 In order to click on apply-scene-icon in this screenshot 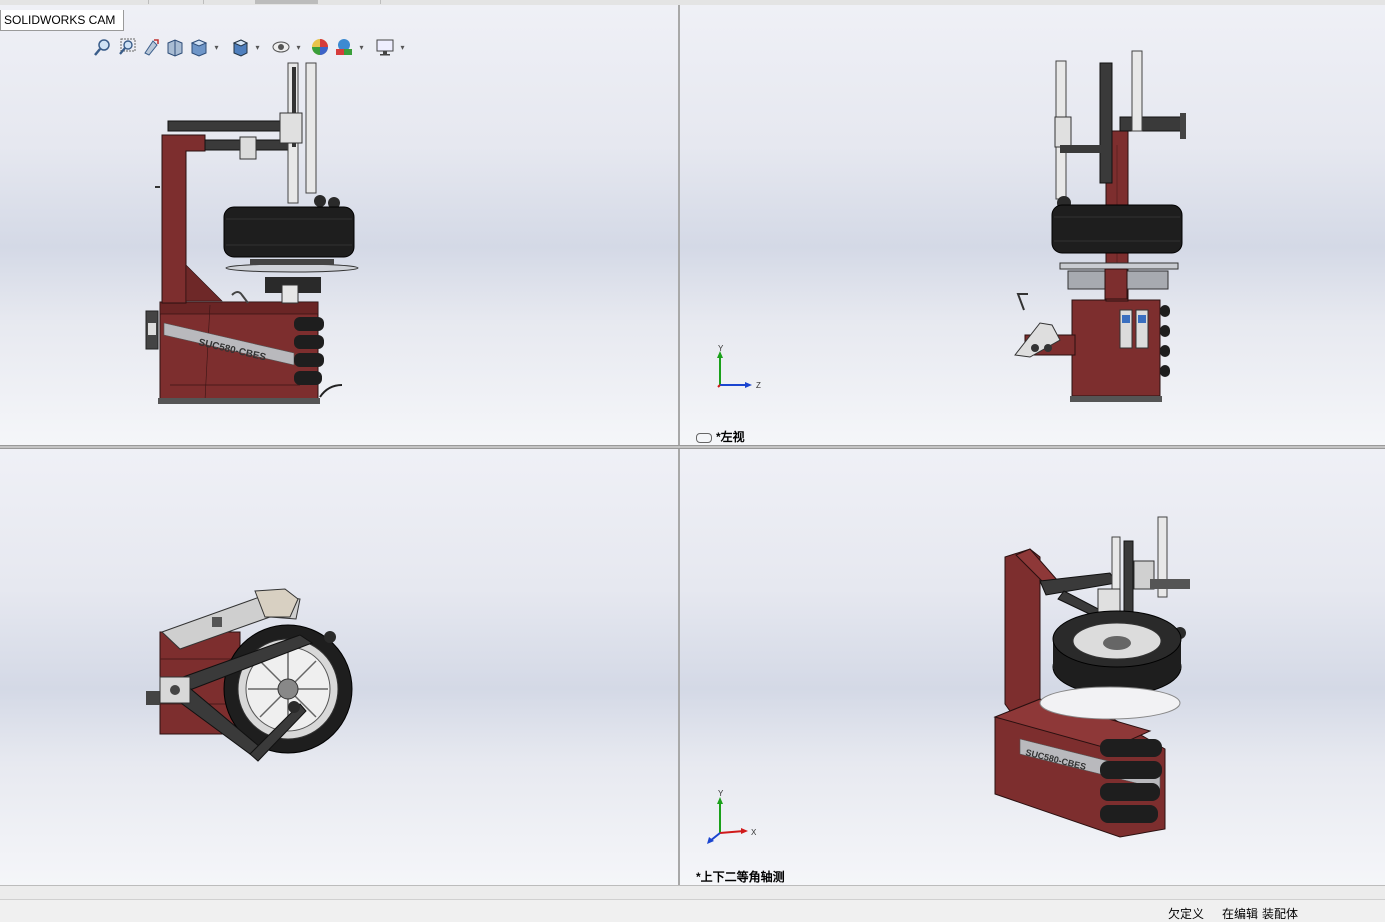, I will do `click(344, 47)`.